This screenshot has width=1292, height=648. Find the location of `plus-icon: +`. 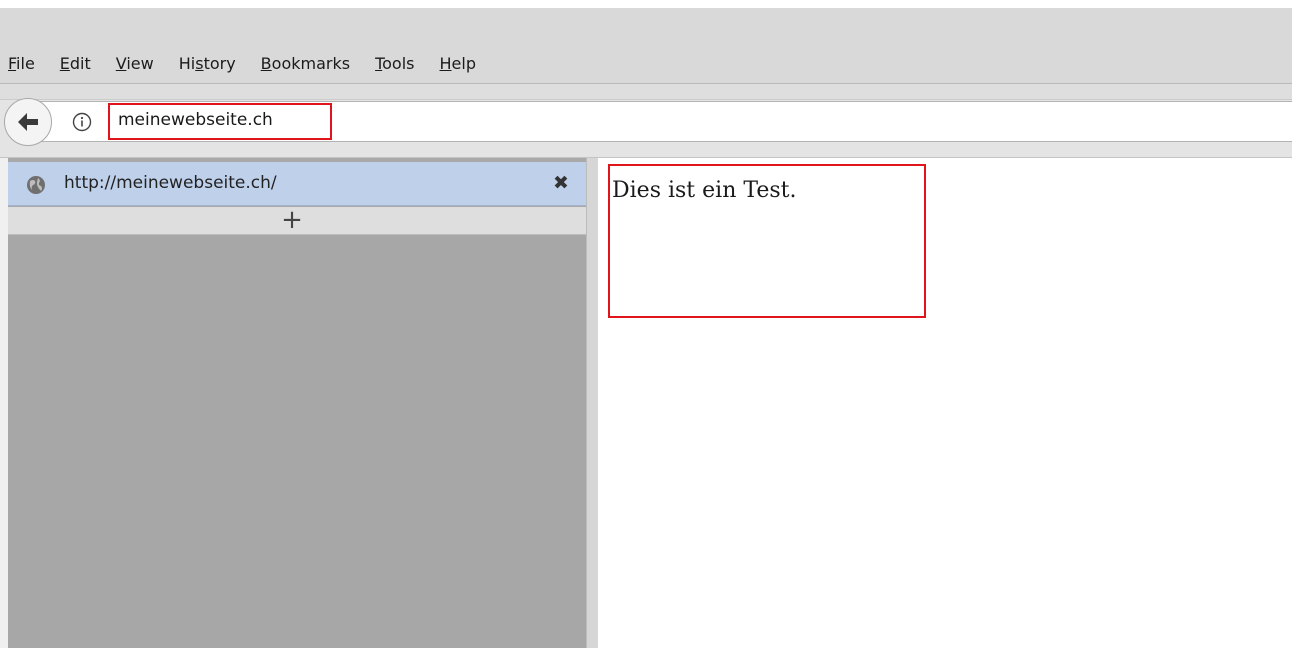

plus-icon: + is located at coordinates (292, 220).